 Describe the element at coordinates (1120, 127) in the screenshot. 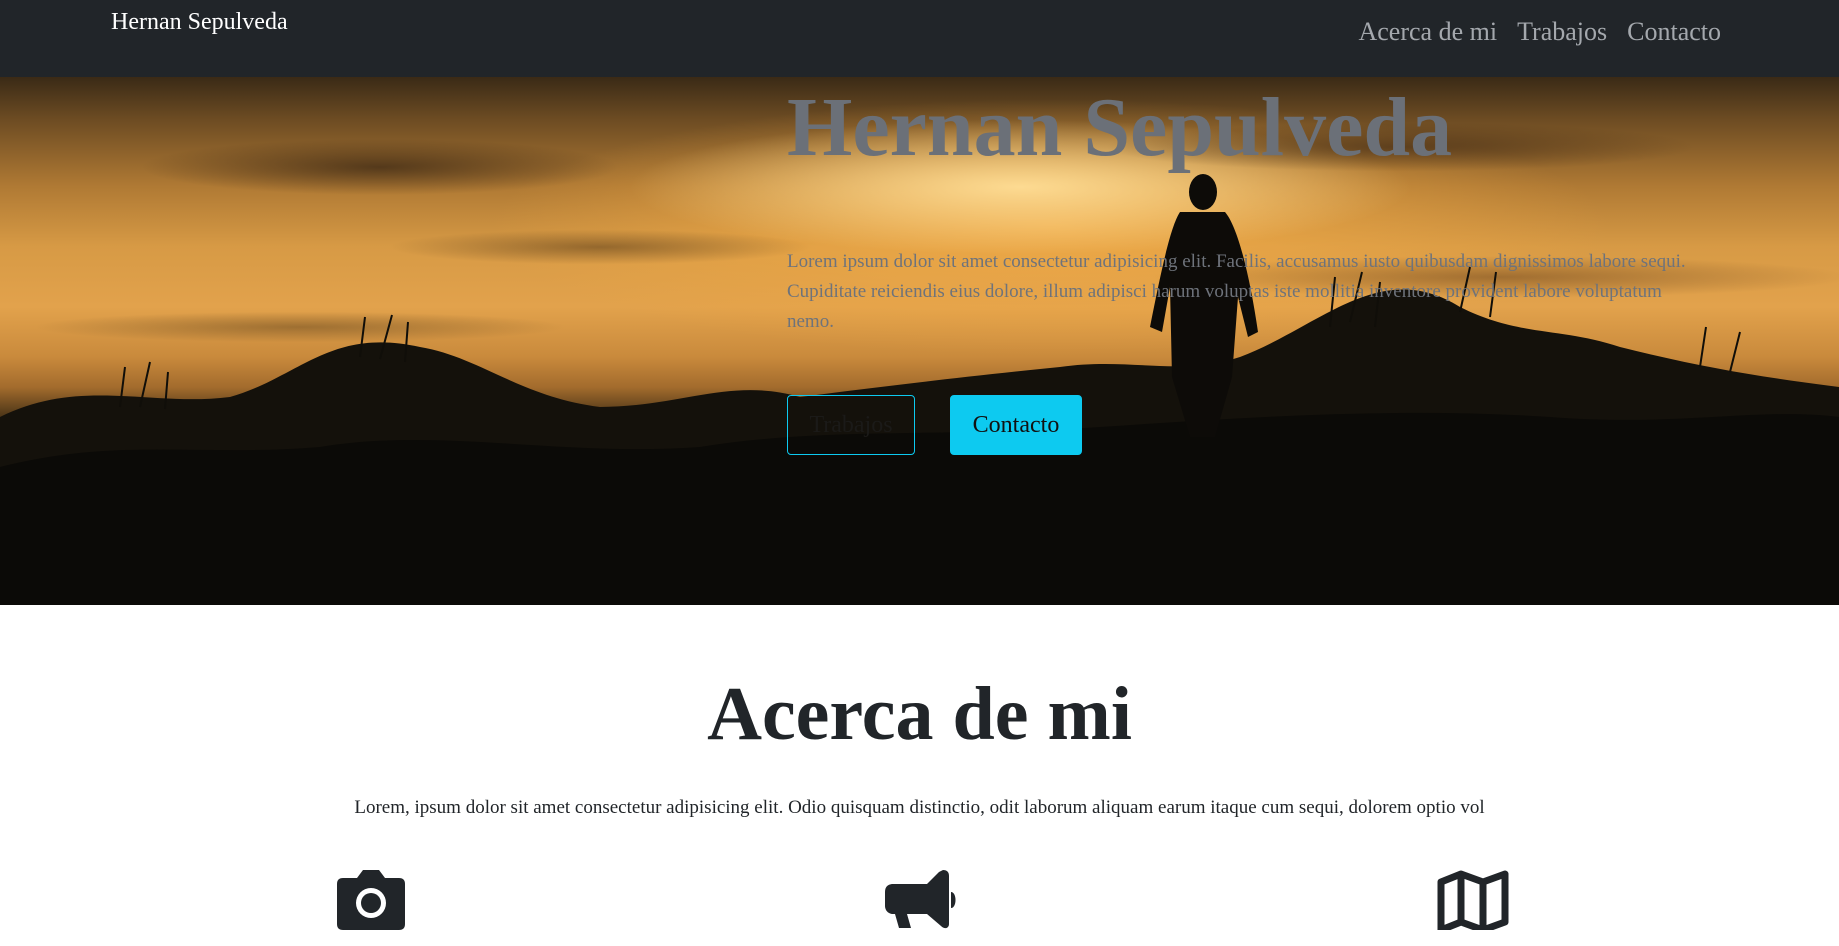

I see `hero-title: Hernan Sepulveda` at that location.